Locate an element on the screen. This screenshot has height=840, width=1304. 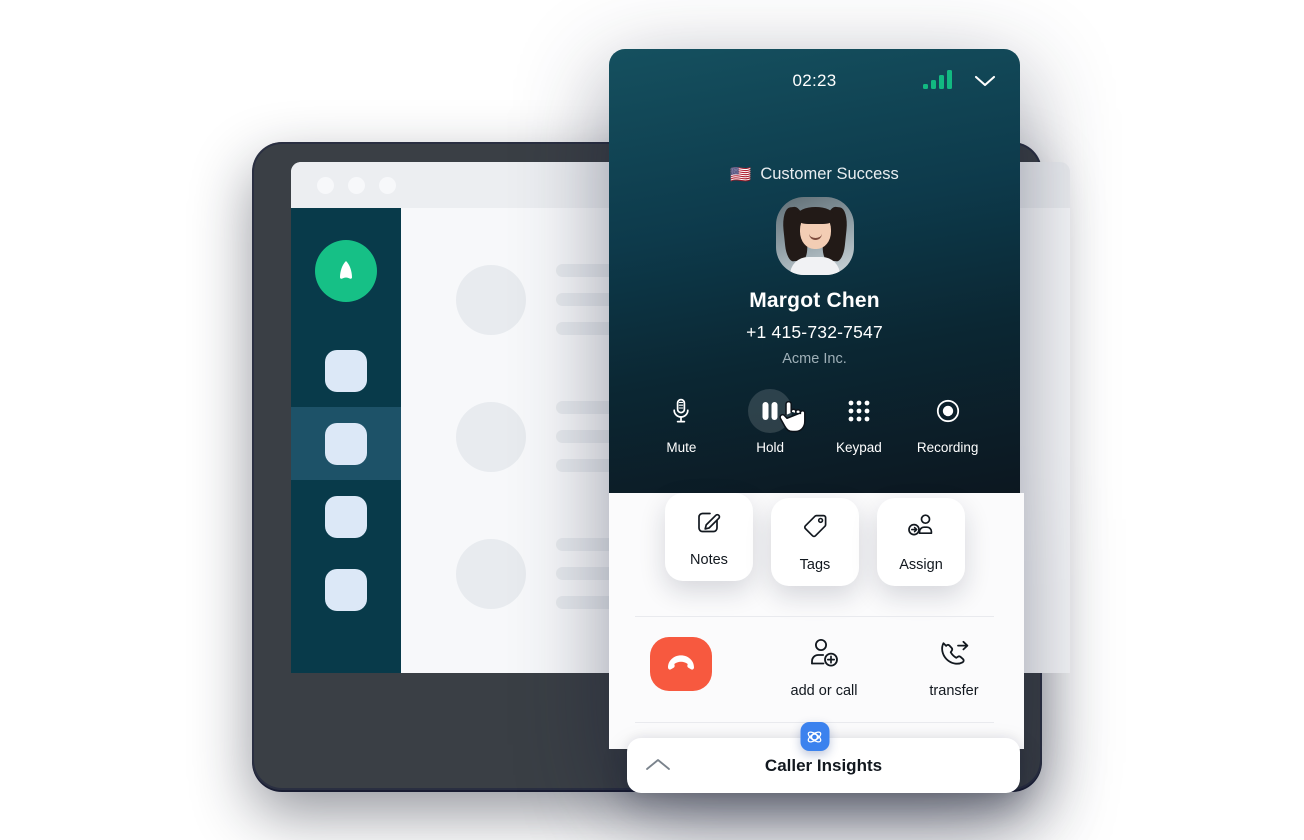
keypad-label: Keypad is located at coordinates (858, 447).